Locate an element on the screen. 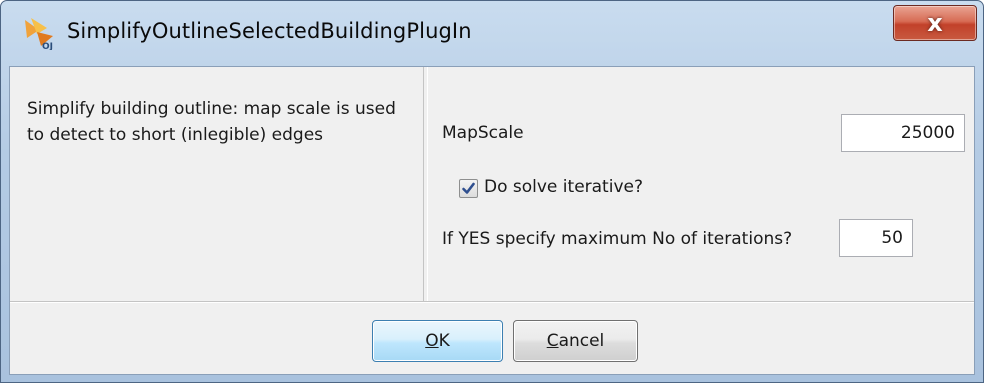 This screenshot has height=383, width=984. ok-mnemonic: O is located at coordinates (432, 341).